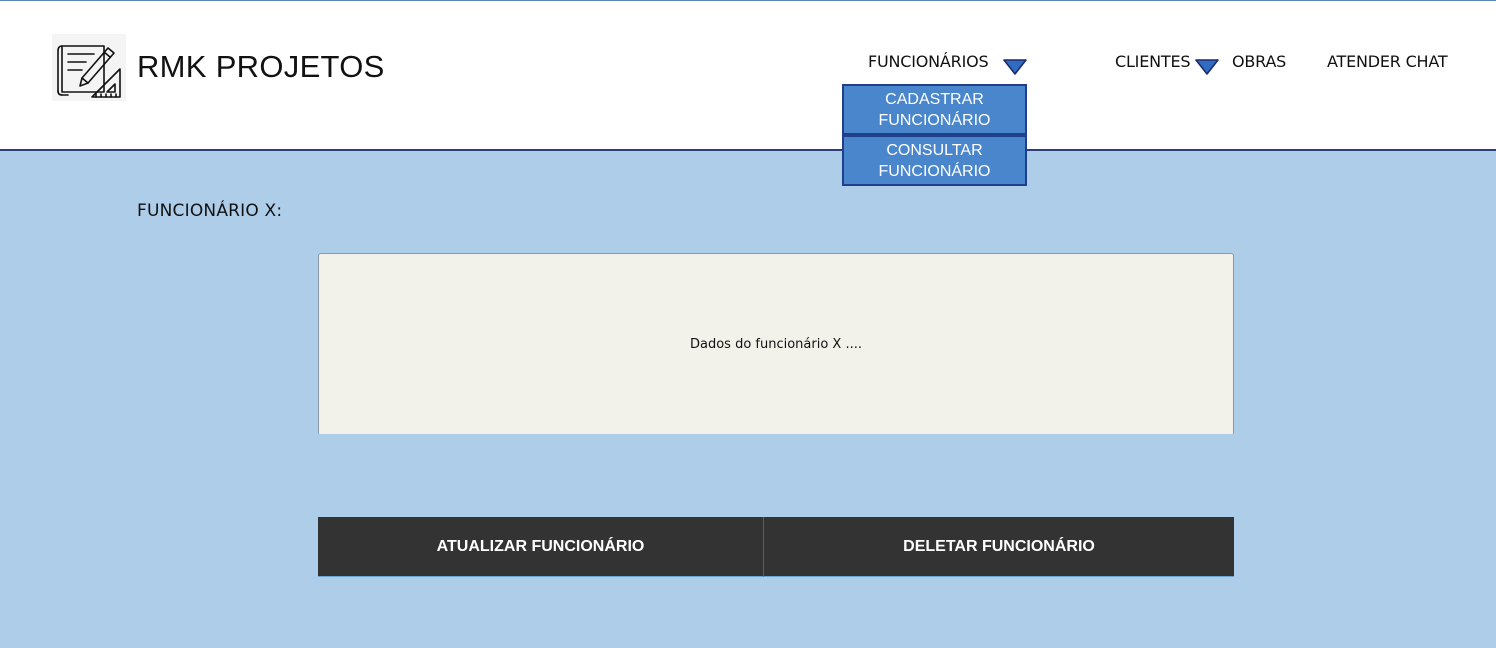 The image size is (1496, 648). What do you see at coordinates (928, 61) in the screenshot?
I see `nav-funcionarios: FUNCIONÁRIOS` at bounding box center [928, 61].